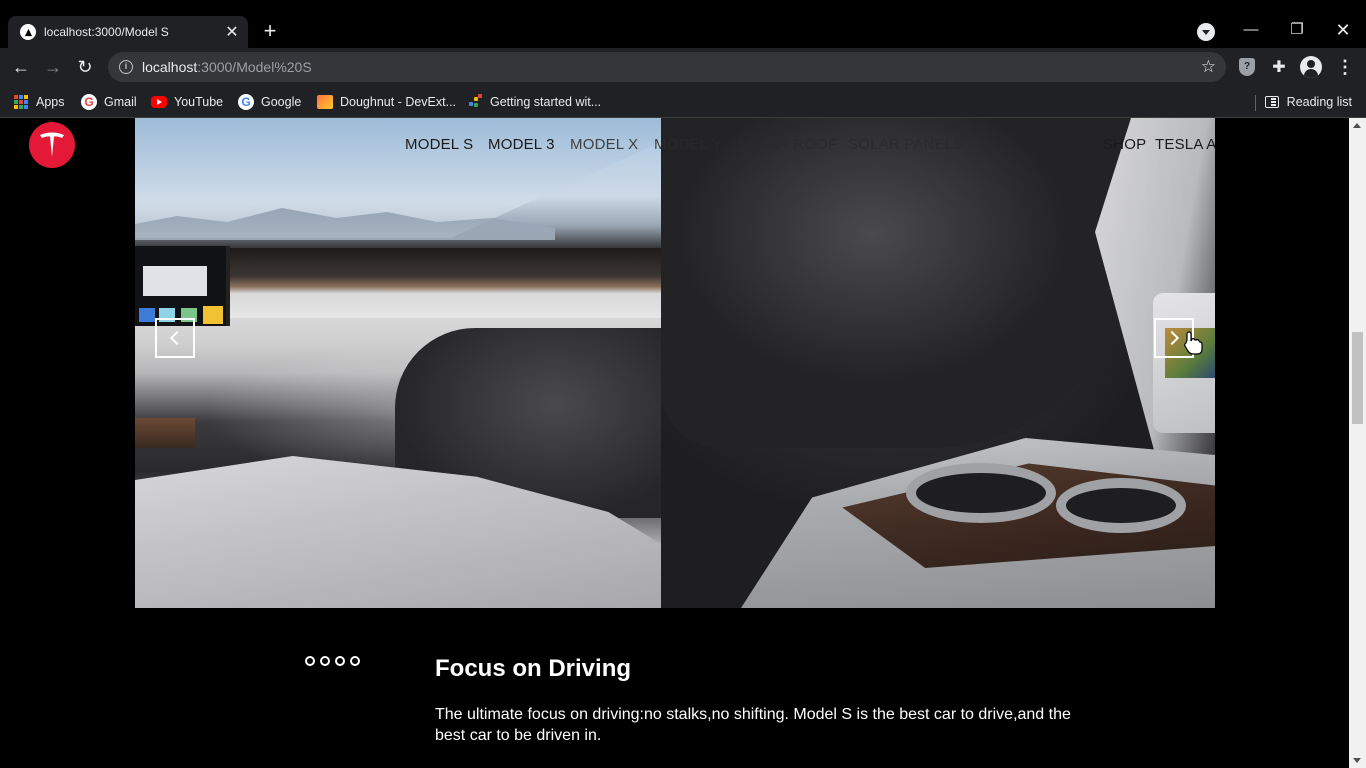  What do you see at coordinates (227, 67) in the screenshot?
I see `url-text: localhost:3000/Model%20S` at bounding box center [227, 67].